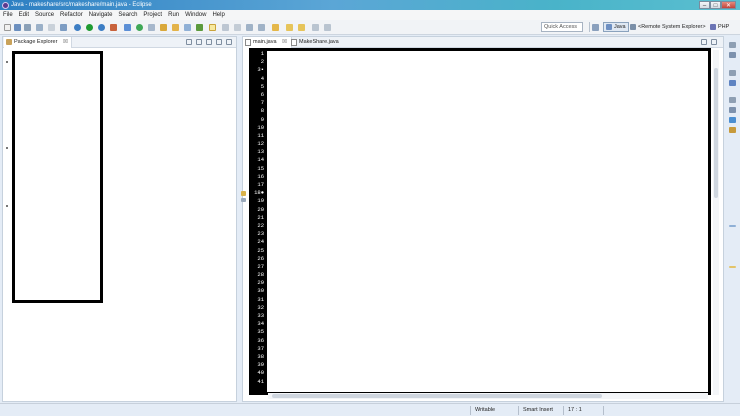 The width and height of the screenshot is (740, 416). Describe the element at coordinates (44, 15) in the screenshot. I see `menu-source: Source` at that location.